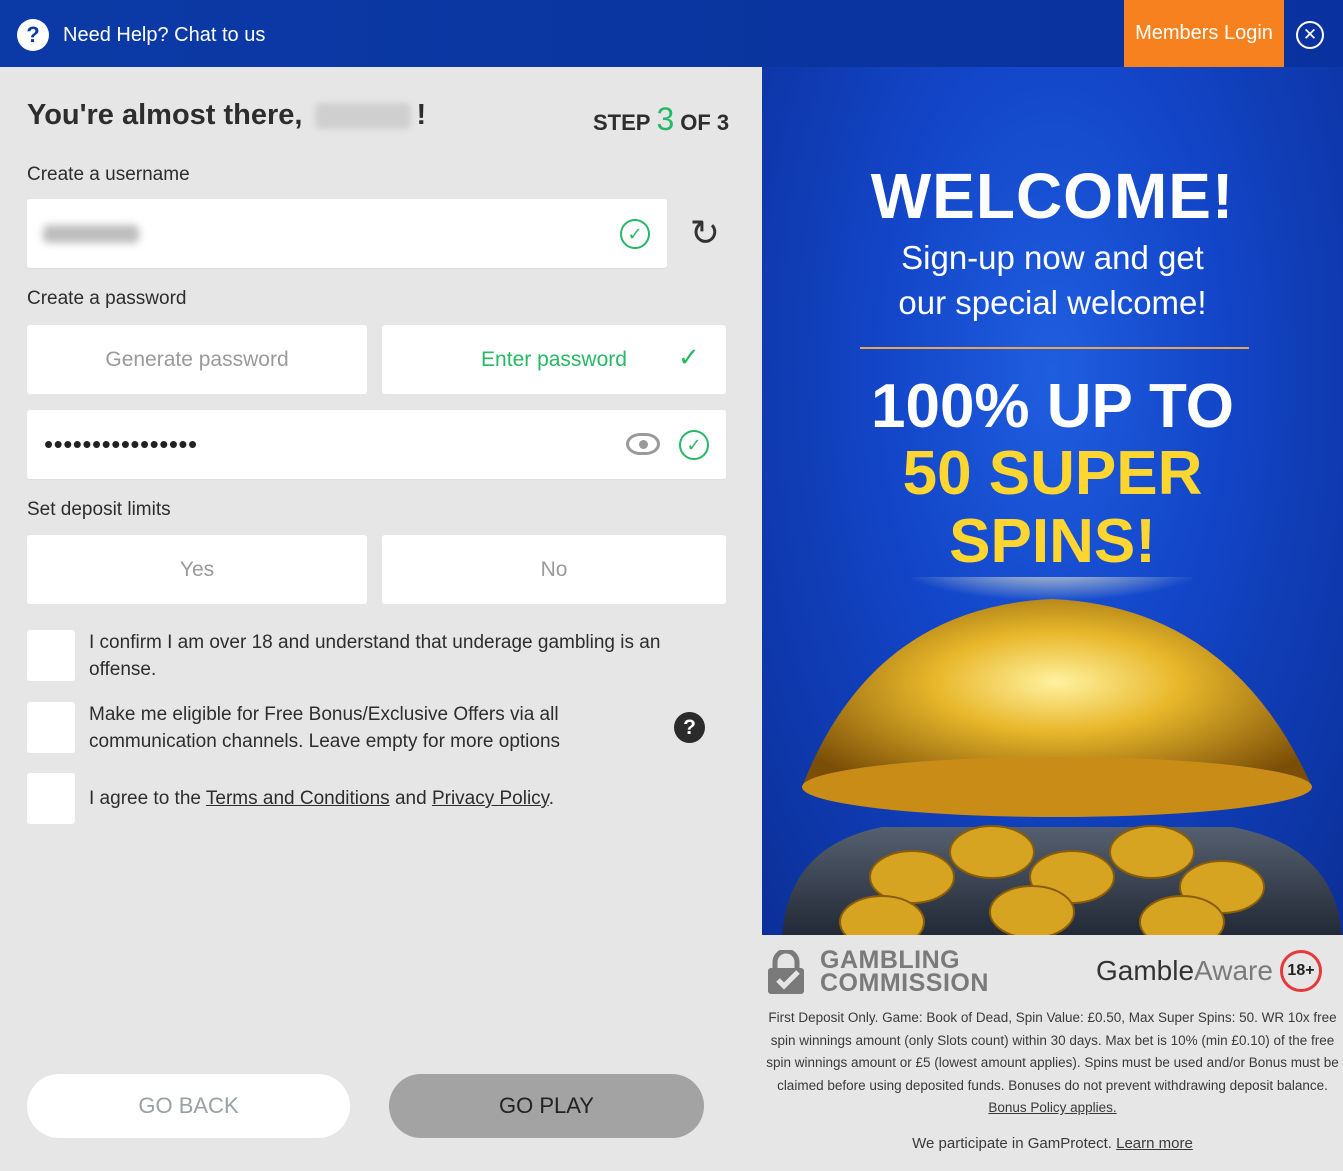  I want to click on age-confirm-checkbox, so click(51, 655).